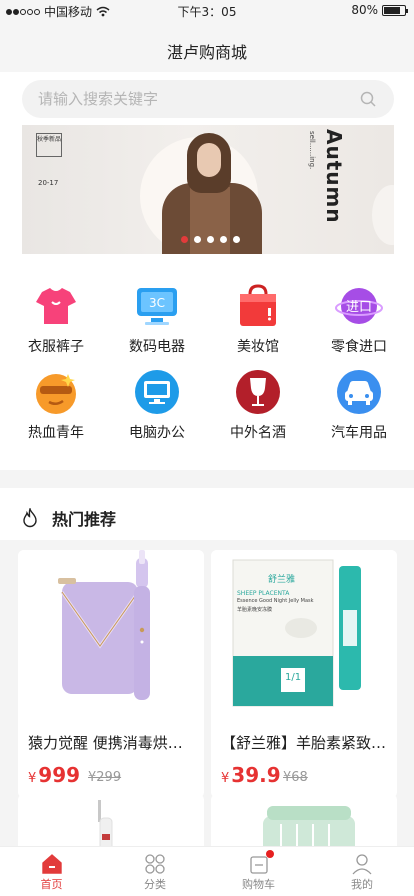 This screenshot has height=896, width=414. What do you see at coordinates (210, 220) in the screenshot?
I see `banner-model-sweater` at bounding box center [210, 220].